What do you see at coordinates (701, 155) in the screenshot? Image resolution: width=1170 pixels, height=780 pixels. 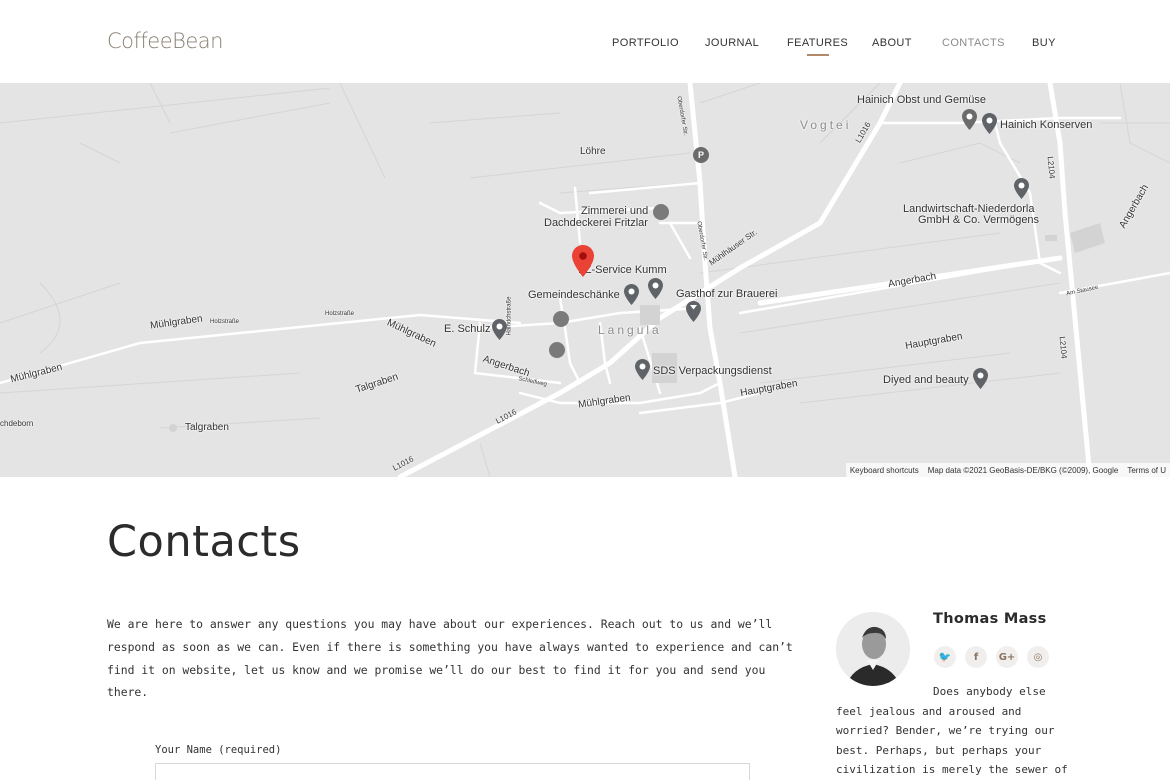 I see `parking-marker-icon: P` at bounding box center [701, 155].